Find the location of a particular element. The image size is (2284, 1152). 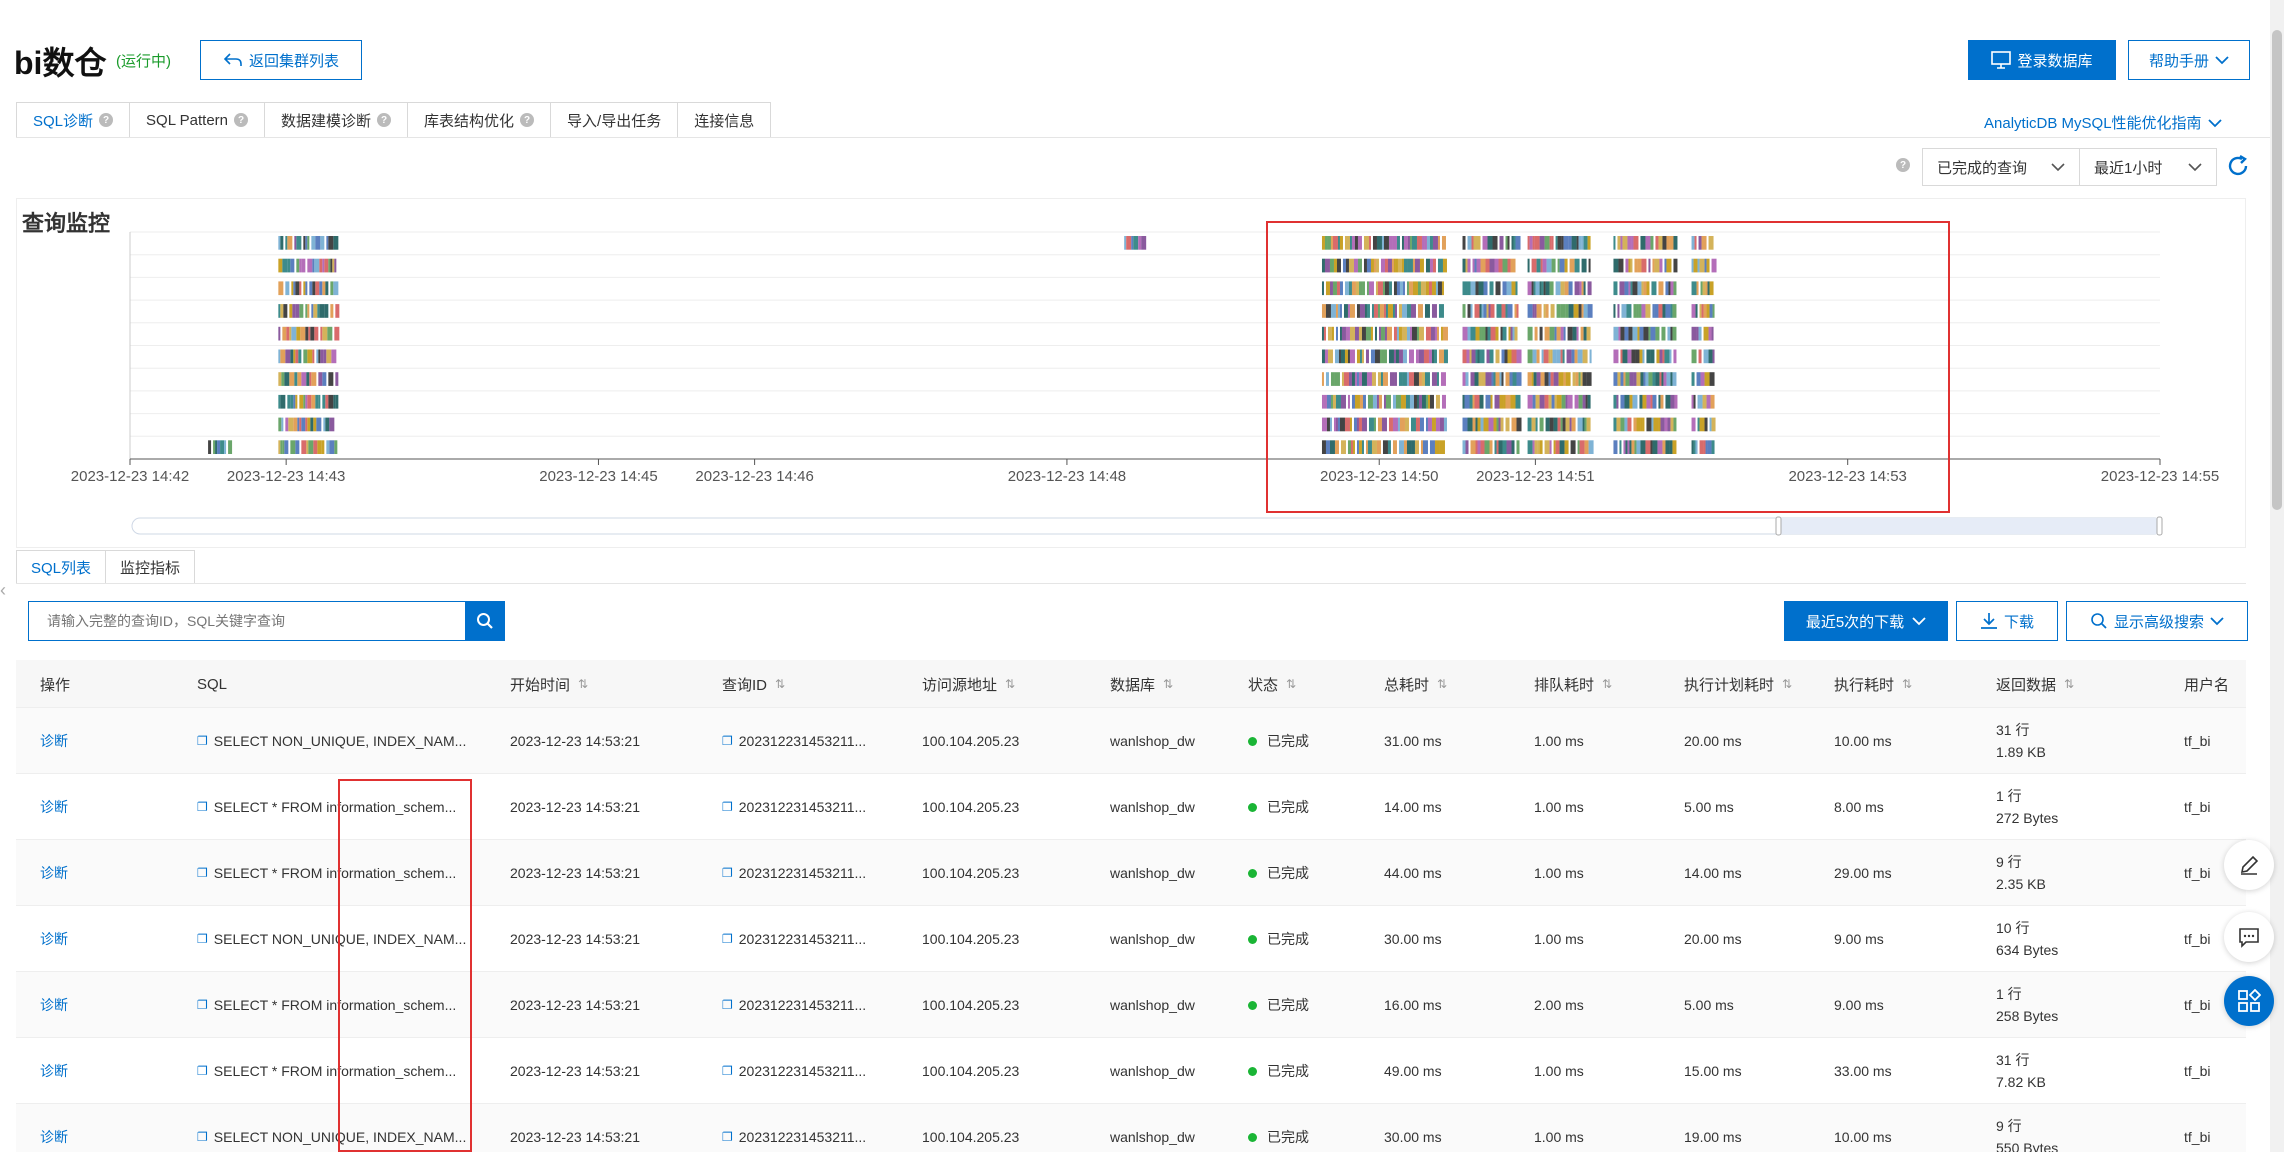

advanced-search-button: 显示高级搜索 is located at coordinates (2157, 621).